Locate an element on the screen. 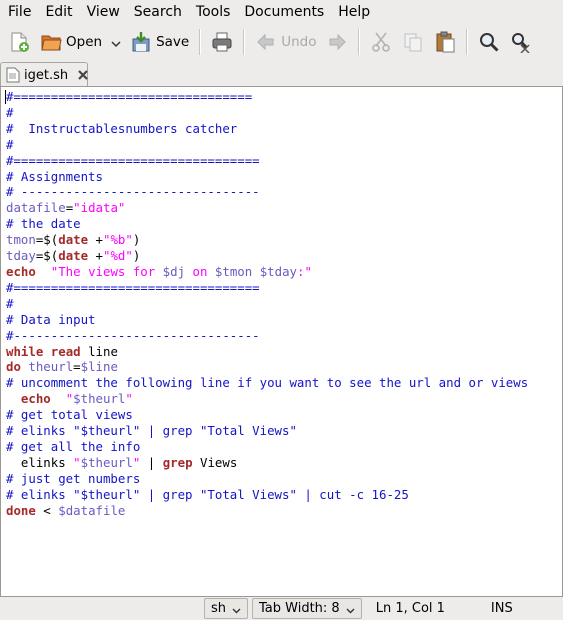  code-token: do is located at coordinates (13, 367).